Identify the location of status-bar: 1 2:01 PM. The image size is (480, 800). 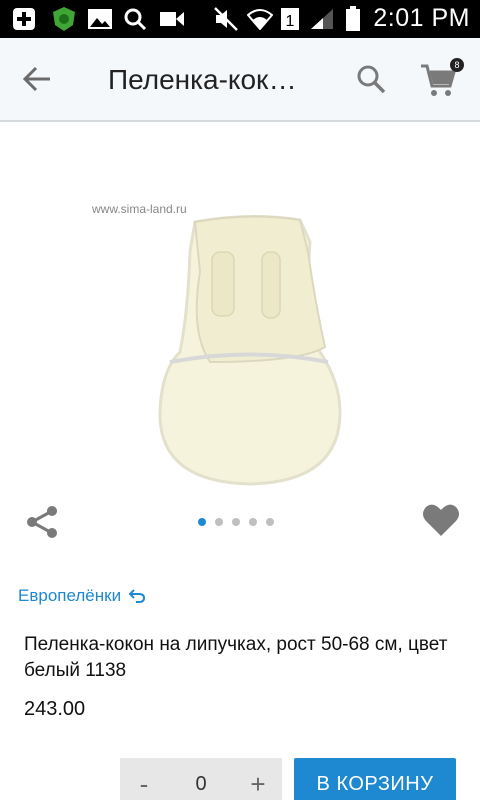
(240, 19).